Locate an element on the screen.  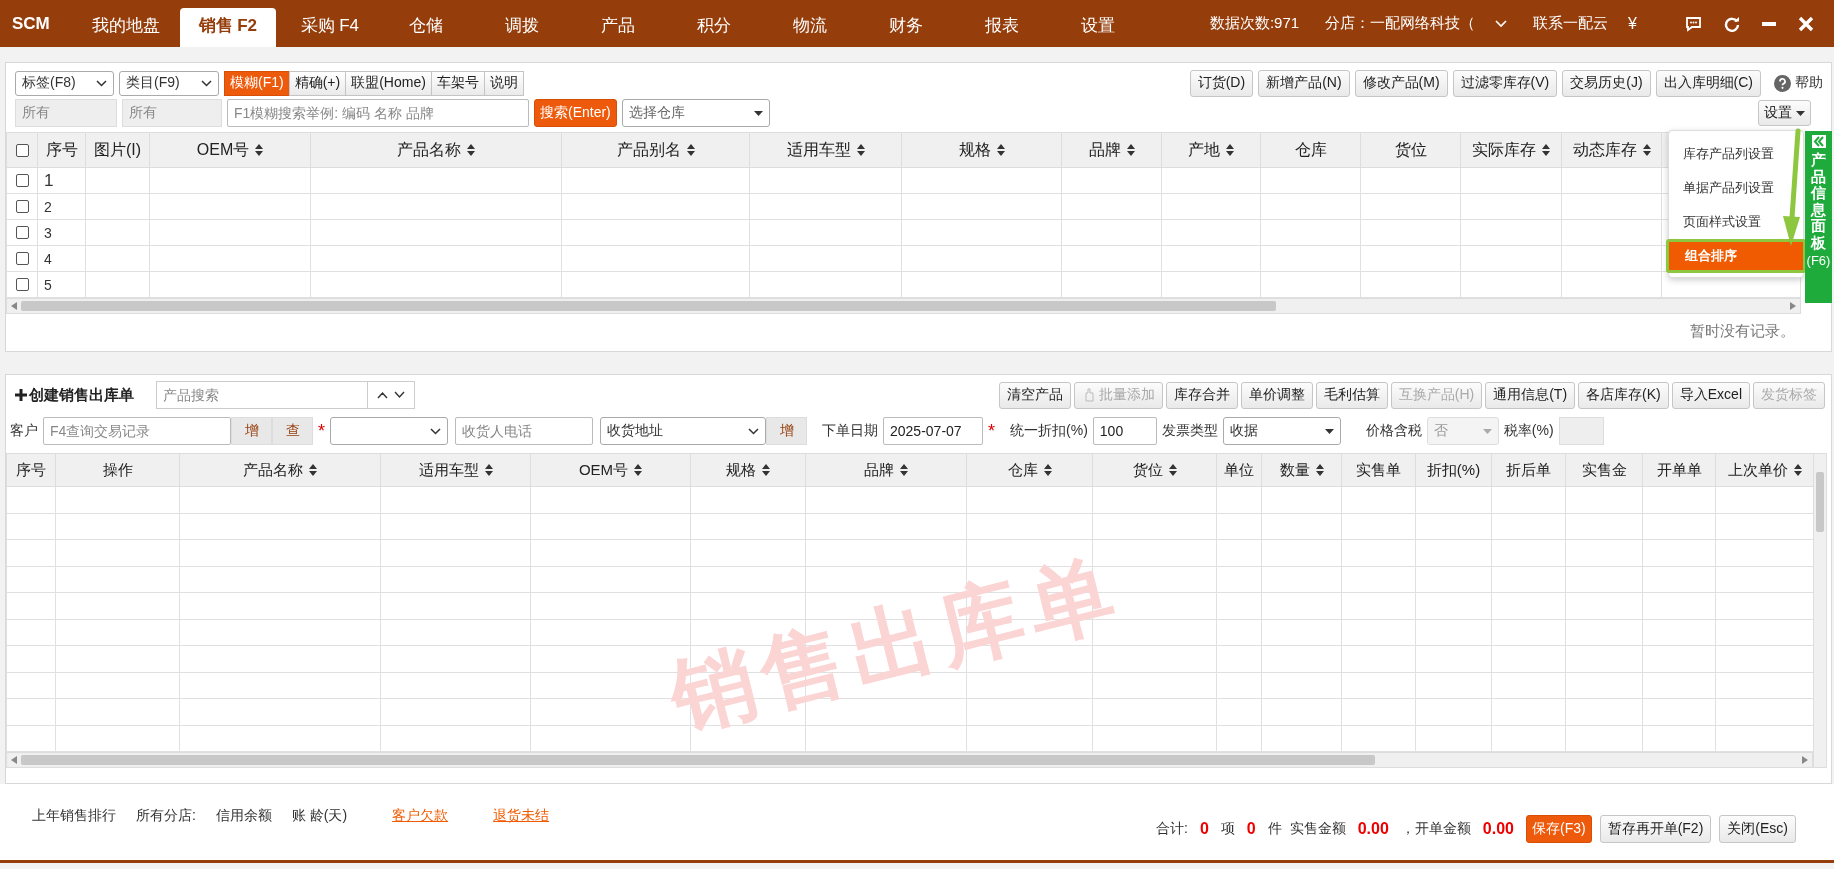
footer-button: 关闭(Esc) is located at coordinates (1757, 829).